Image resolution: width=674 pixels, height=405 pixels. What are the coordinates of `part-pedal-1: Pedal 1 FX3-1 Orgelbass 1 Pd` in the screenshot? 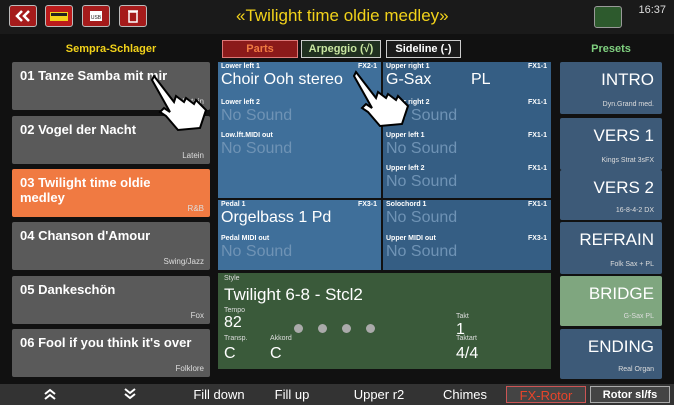 It's located at (299, 217).